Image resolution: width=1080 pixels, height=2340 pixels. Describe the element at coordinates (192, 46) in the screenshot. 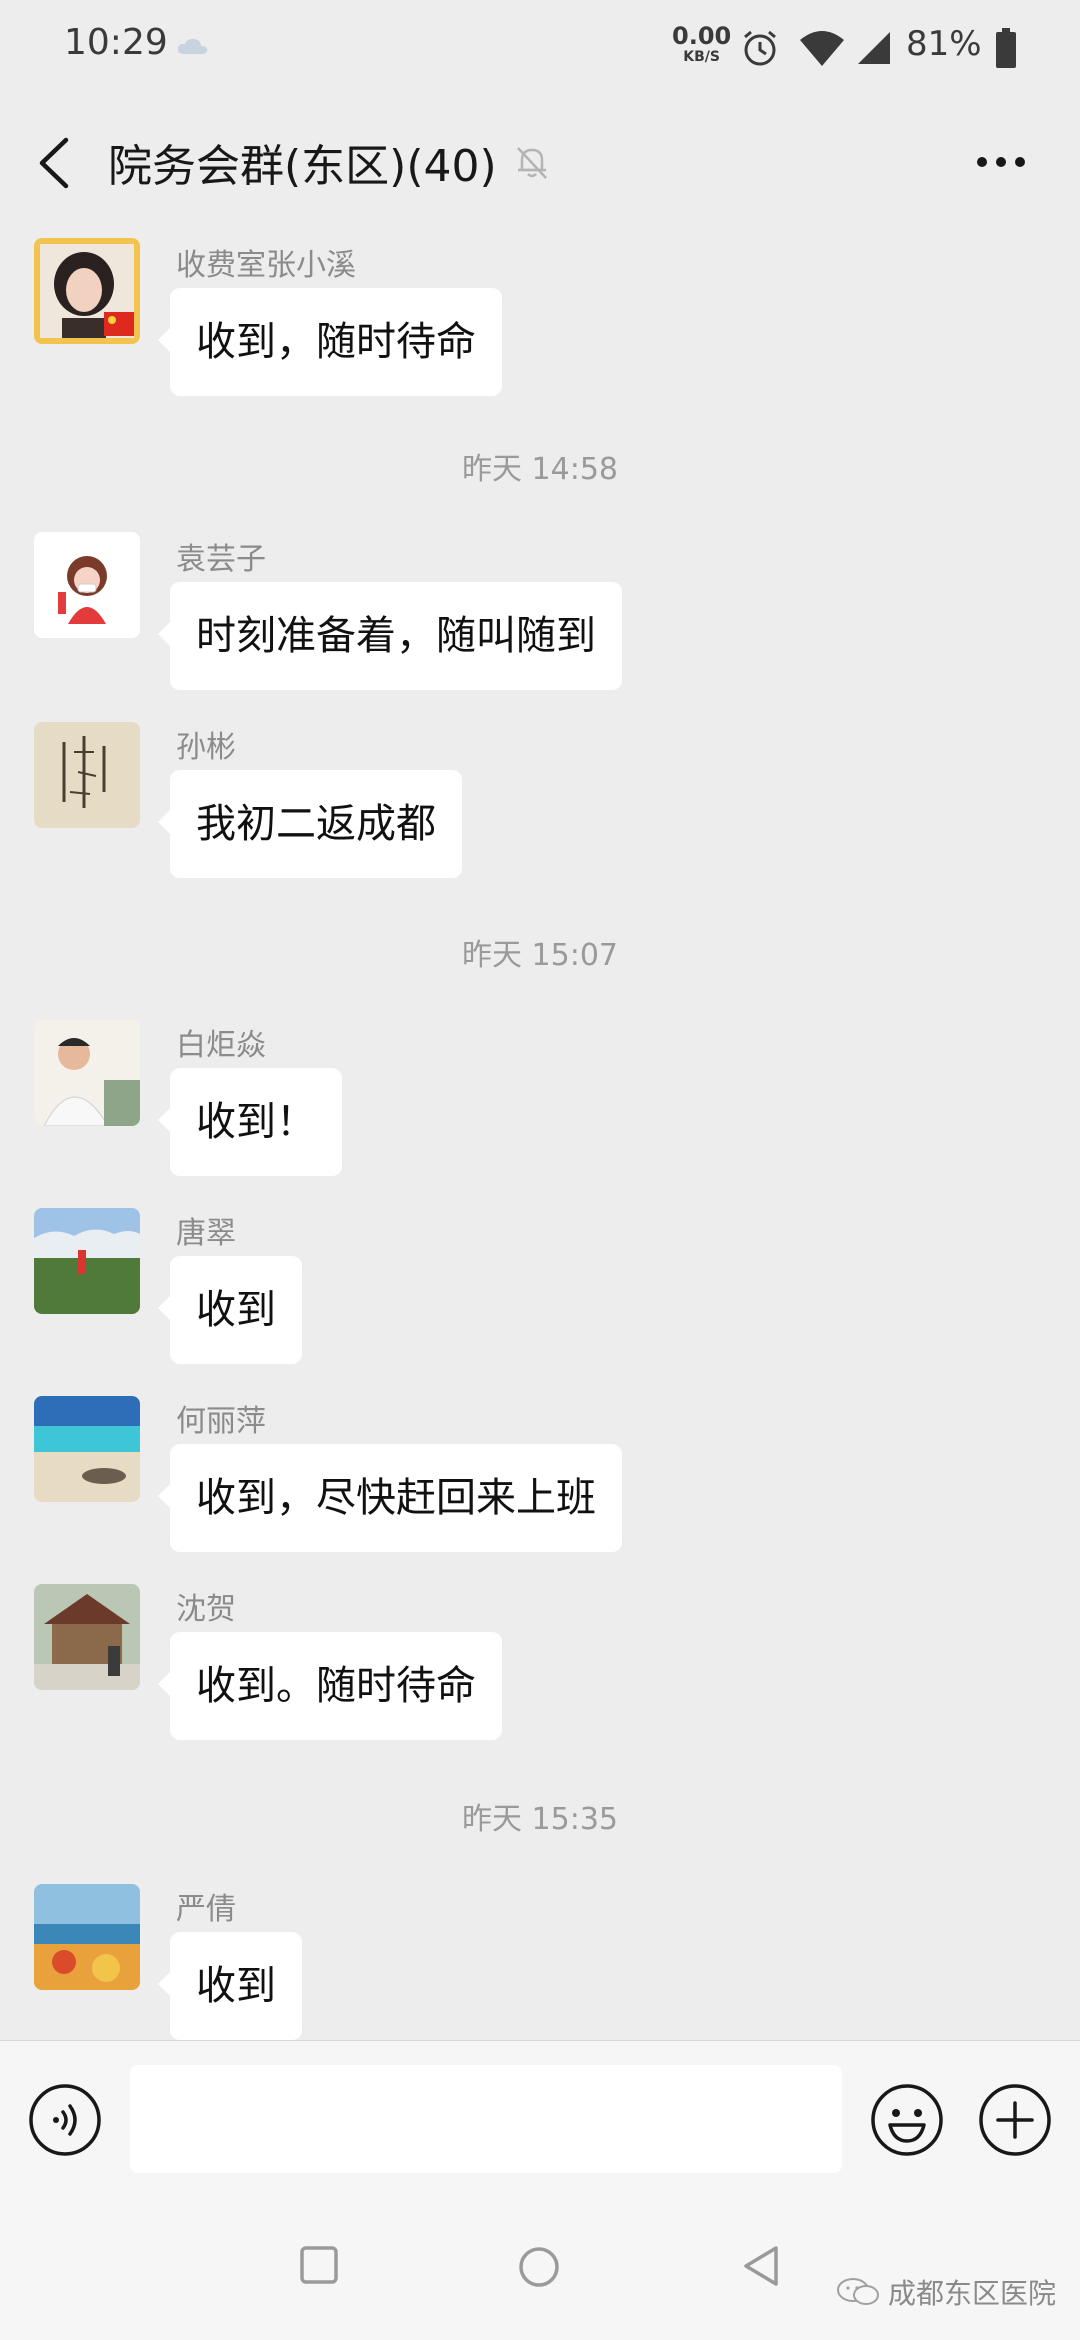

I see `cloud-icon` at that location.